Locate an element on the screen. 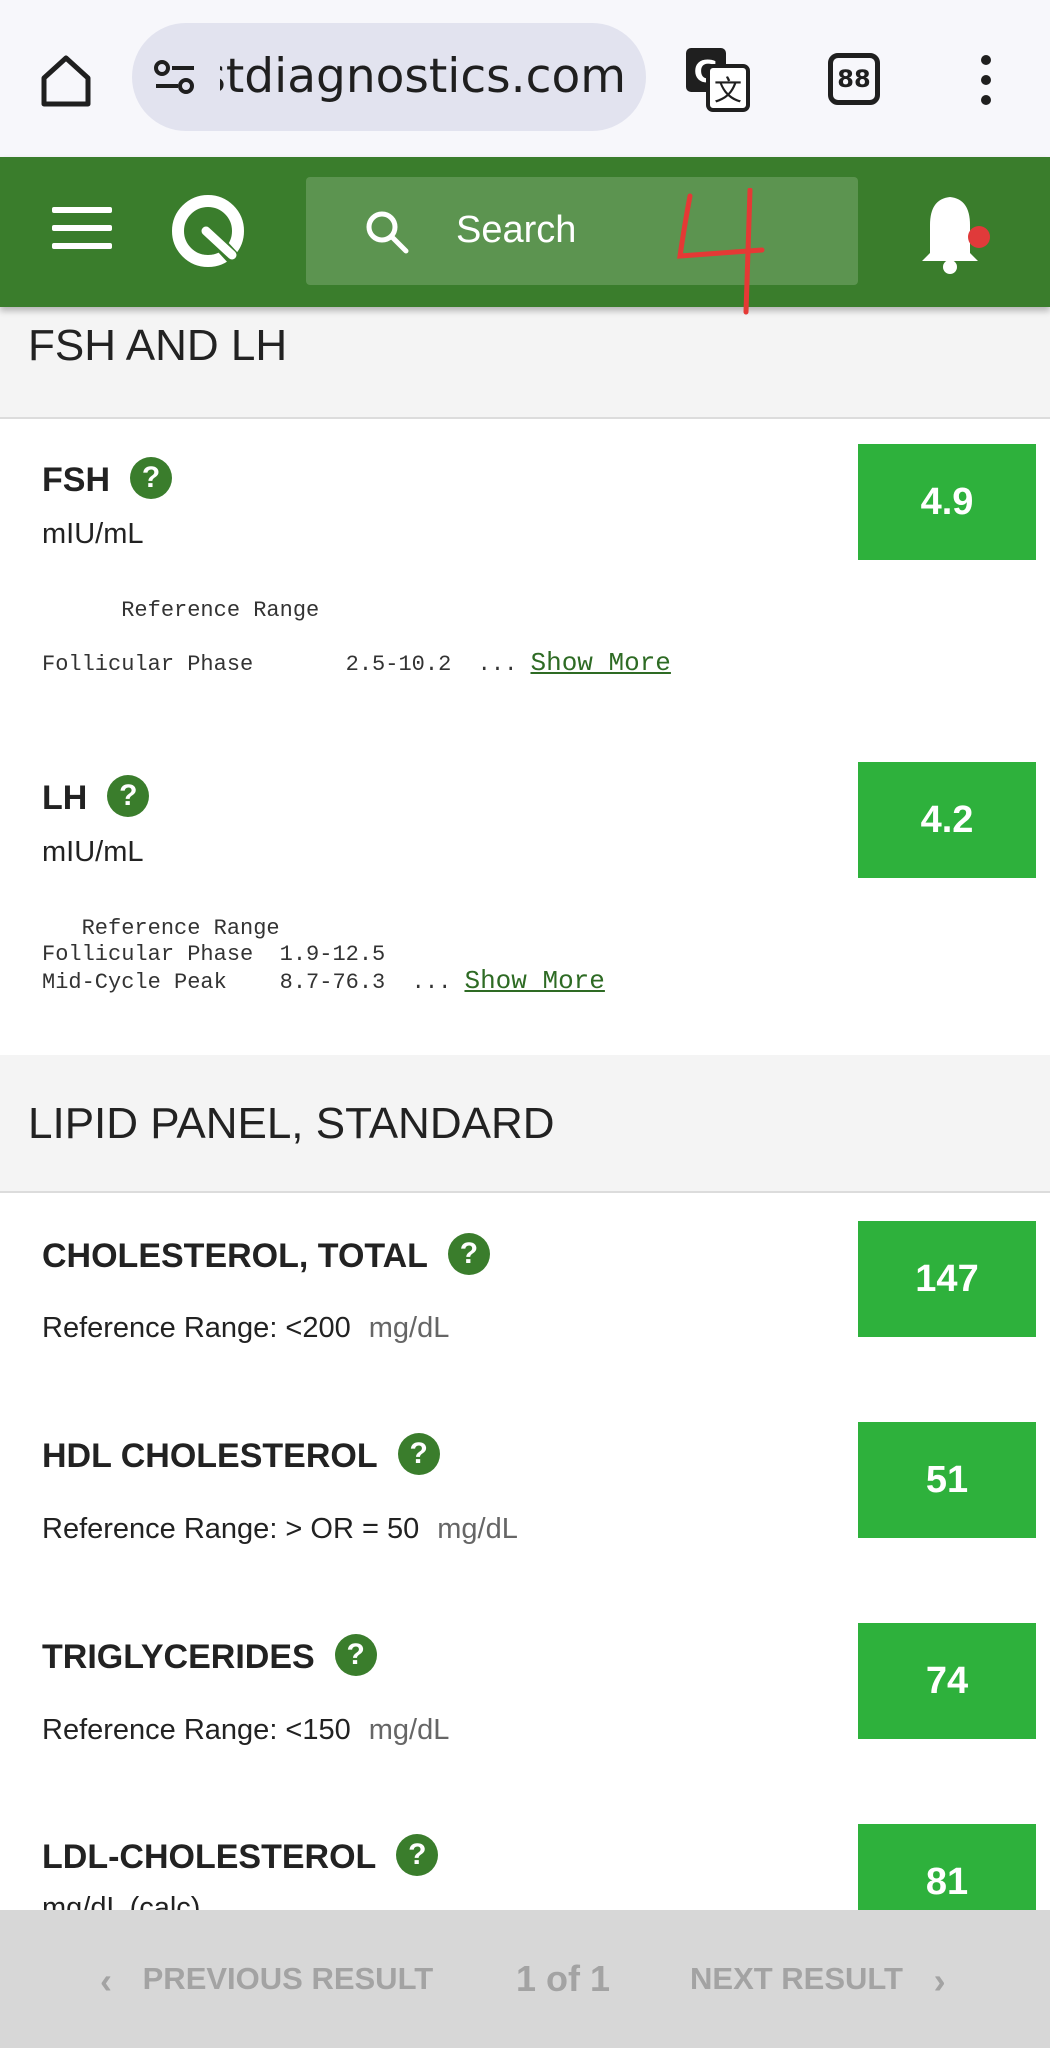  result-name: CHOLESTEROL, TOTAL is located at coordinates (235, 1256).